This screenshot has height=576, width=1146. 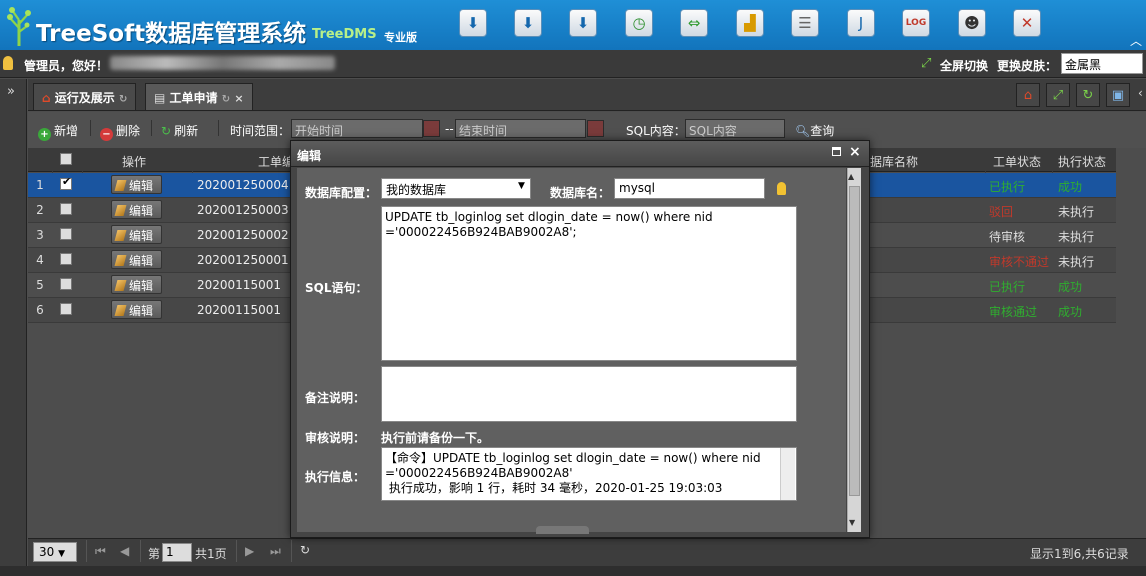 I want to click on col-db-name: 据库名称, so click(x=894, y=161).